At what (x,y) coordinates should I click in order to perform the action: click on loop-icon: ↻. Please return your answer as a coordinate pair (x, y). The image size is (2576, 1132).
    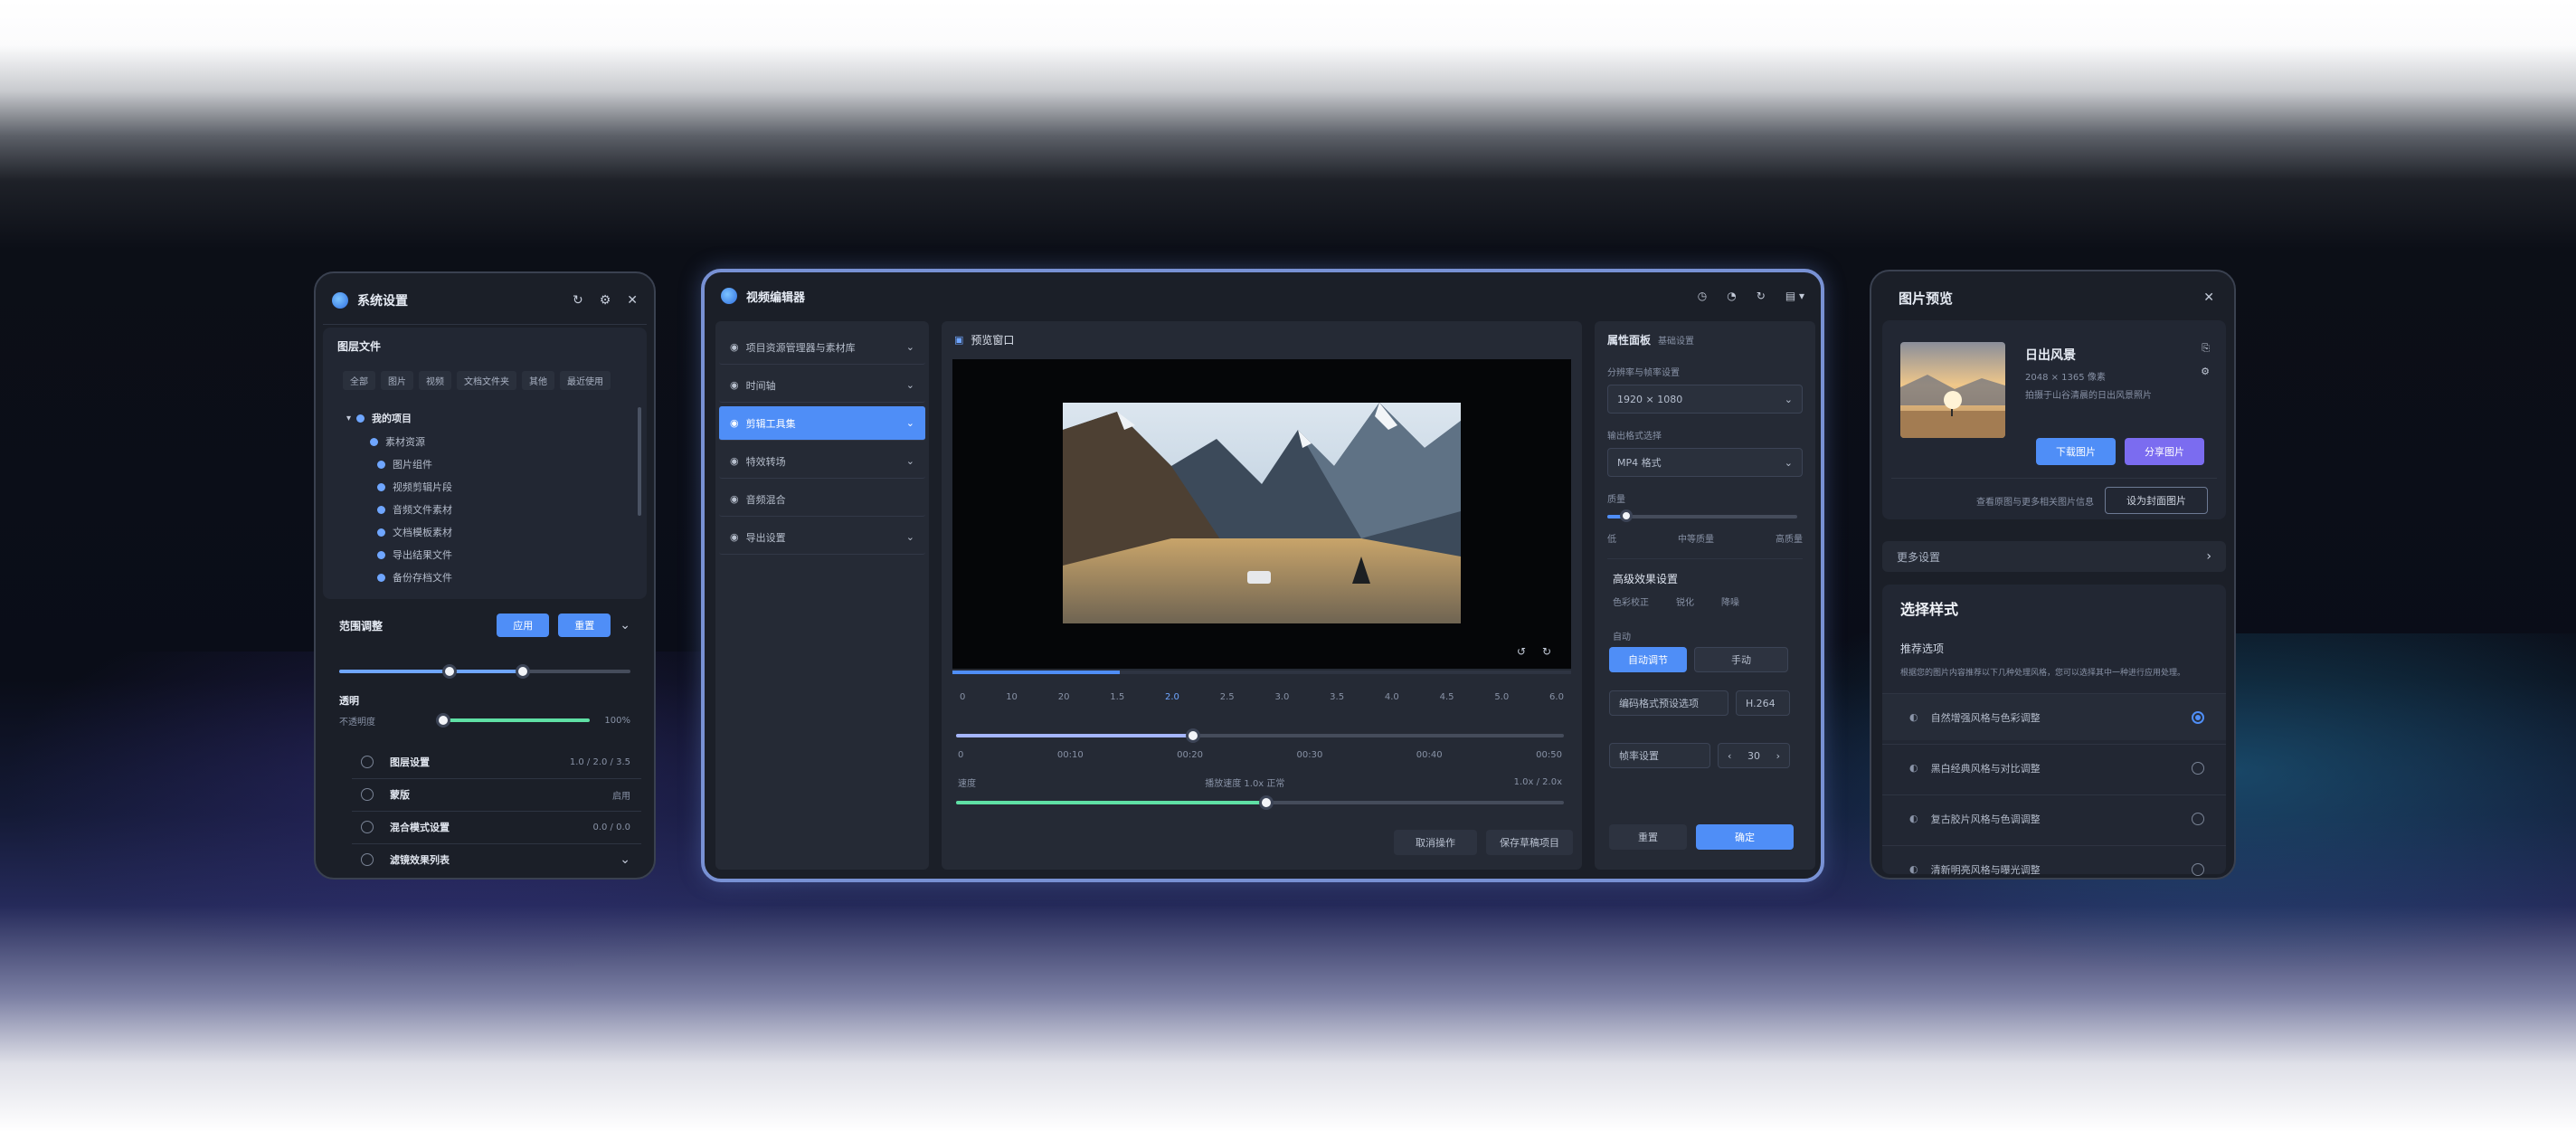
    Looking at the image, I should click on (1547, 651).